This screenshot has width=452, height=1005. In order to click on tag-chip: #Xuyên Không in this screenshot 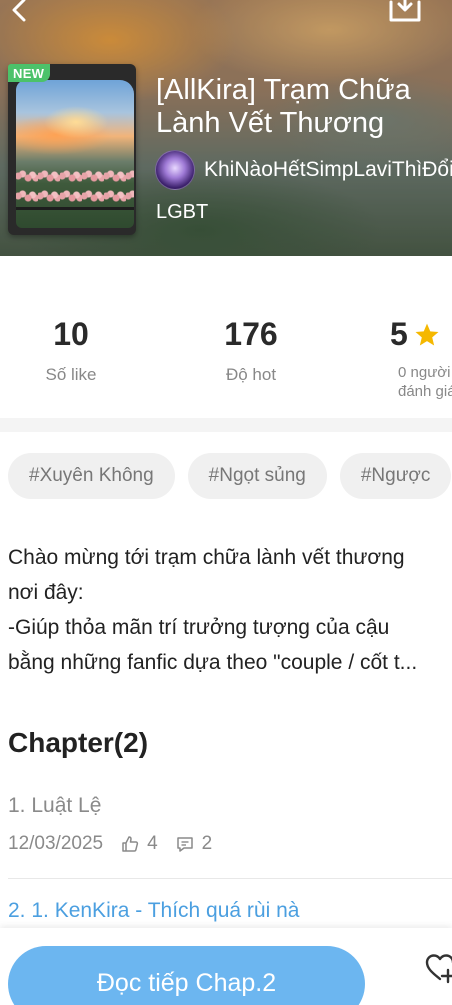, I will do `click(91, 476)`.